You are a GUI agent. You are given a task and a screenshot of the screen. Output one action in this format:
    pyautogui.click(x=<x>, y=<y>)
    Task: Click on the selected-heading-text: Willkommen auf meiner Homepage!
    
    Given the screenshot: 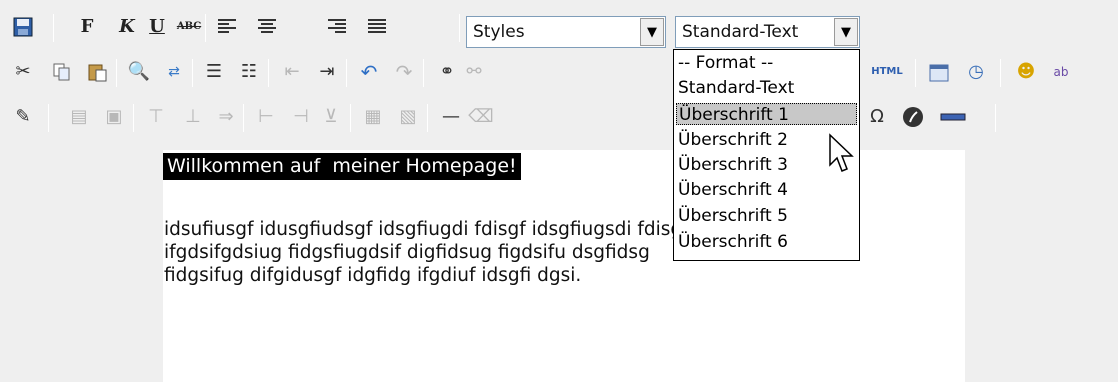 What is the action you would take?
    pyautogui.click(x=342, y=166)
    